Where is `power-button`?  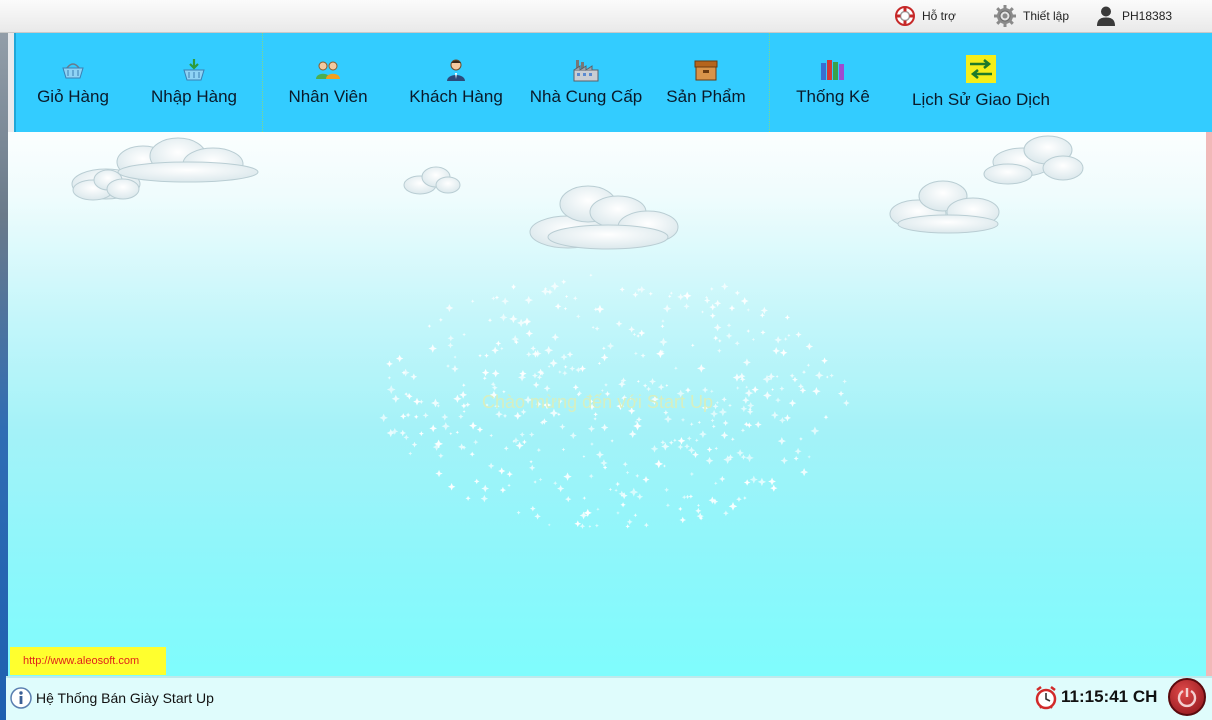
power-button is located at coordinates (1187, 697).